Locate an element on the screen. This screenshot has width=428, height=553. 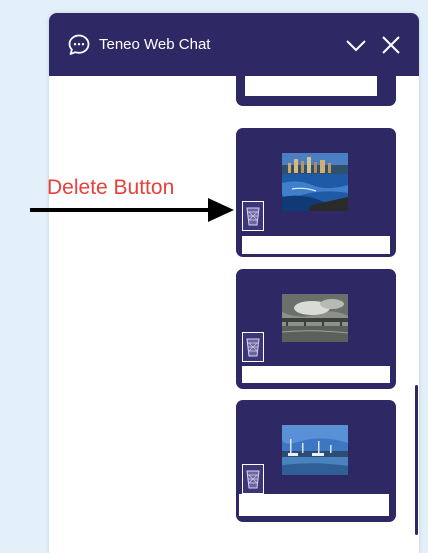
minimize-button is located at coordinates (356, 45).